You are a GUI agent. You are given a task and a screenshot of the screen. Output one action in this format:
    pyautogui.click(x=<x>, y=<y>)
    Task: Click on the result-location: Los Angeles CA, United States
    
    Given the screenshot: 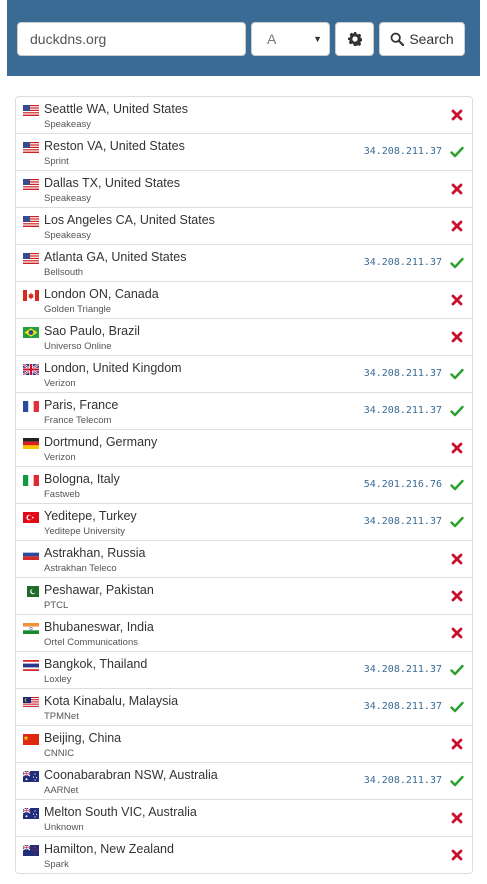 What is the action you would take?
    pyautogui.click(x=129, y=220)
    